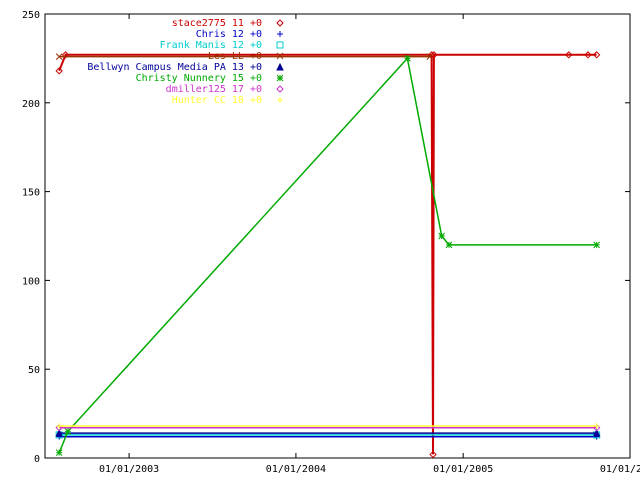 The width and height of the screenshot is (640, 480). I want to click on y-tick-label: 0, so click(37, 459).